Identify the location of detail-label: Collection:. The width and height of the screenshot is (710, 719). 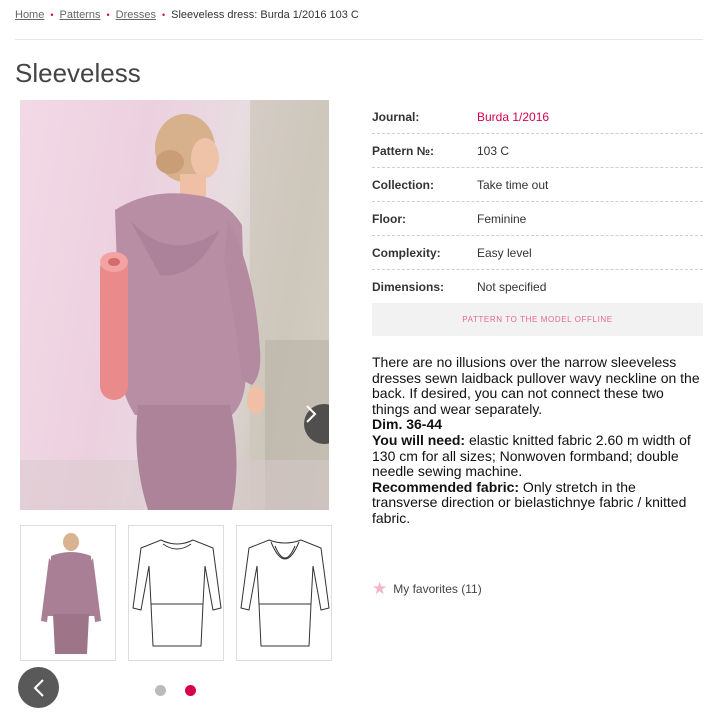
(403, 184).